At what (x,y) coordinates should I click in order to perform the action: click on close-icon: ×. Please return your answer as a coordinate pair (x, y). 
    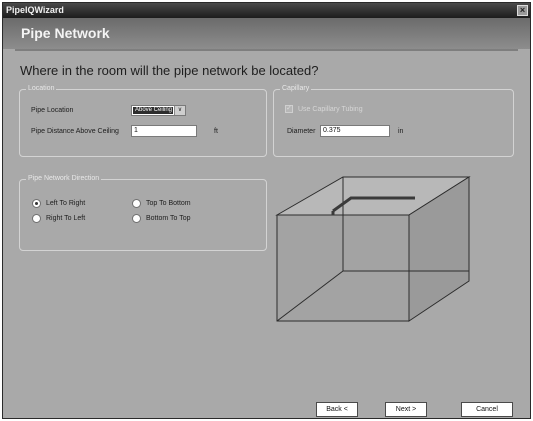
    Looking at the image, I should click on (522, 10).